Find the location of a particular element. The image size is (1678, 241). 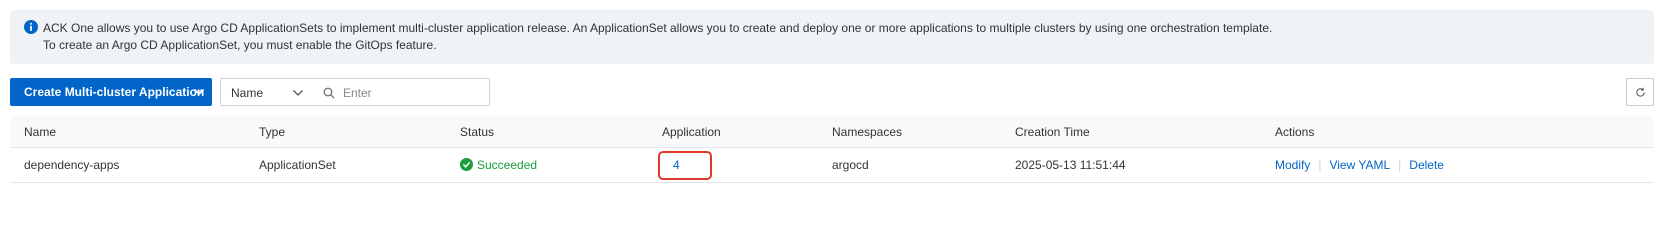

modify-link: Modify is located at coordinates (1292, 165).